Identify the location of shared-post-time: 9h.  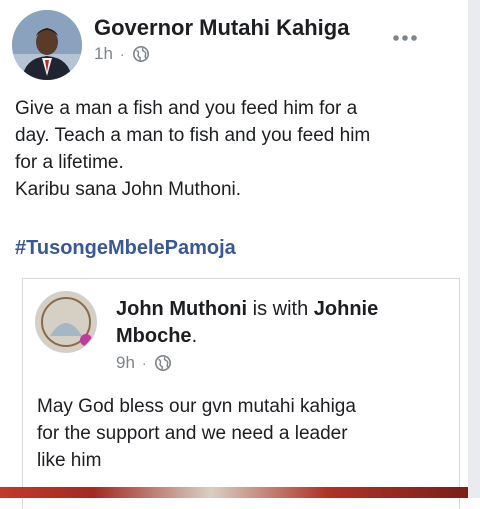
(125, 363).